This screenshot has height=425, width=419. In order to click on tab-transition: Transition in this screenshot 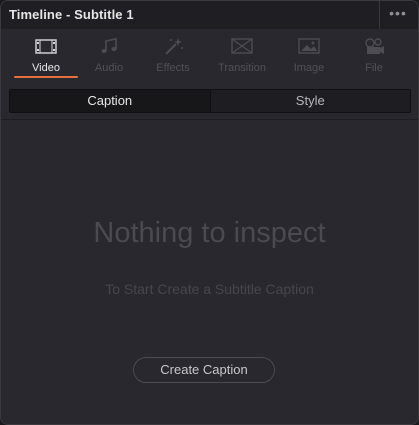, I will do `click(242, 54)`.